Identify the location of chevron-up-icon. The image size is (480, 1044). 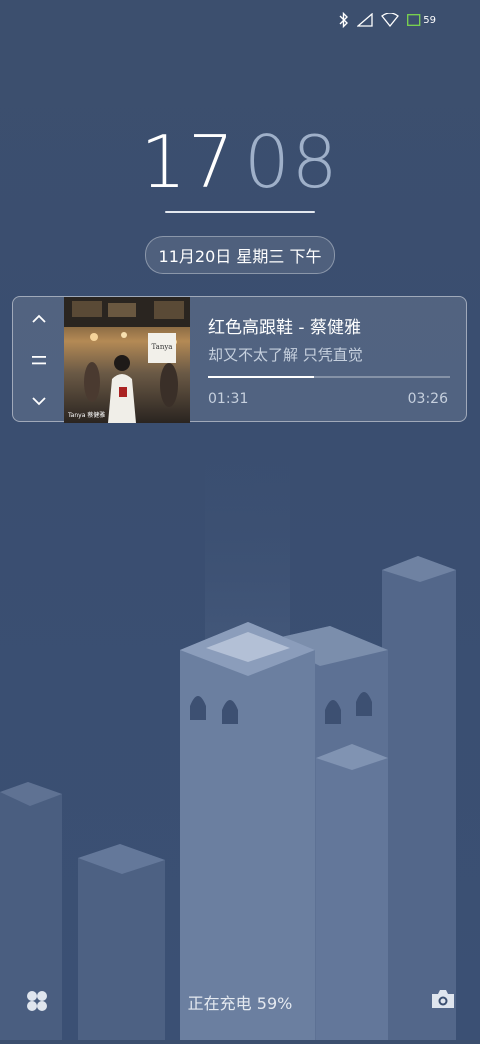
(39, 318).